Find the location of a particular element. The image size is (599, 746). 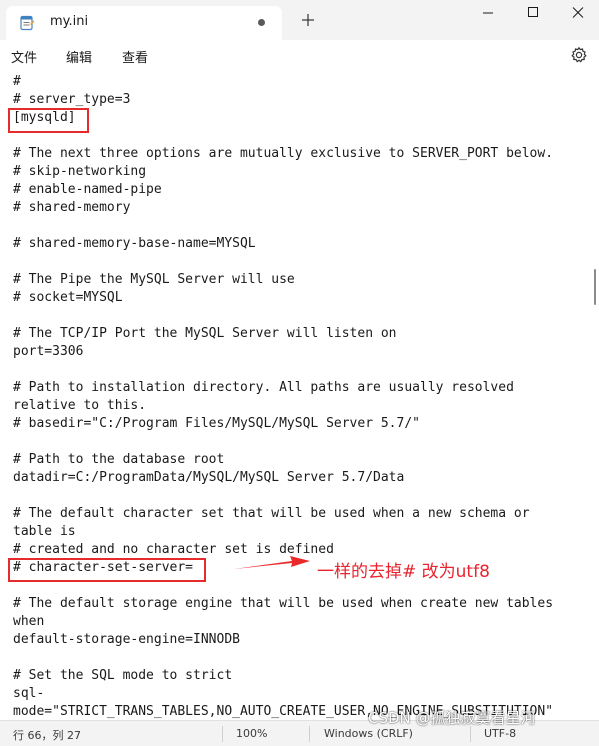

editor-line: # enable-named-pipe is located at coordinates (87, 190).